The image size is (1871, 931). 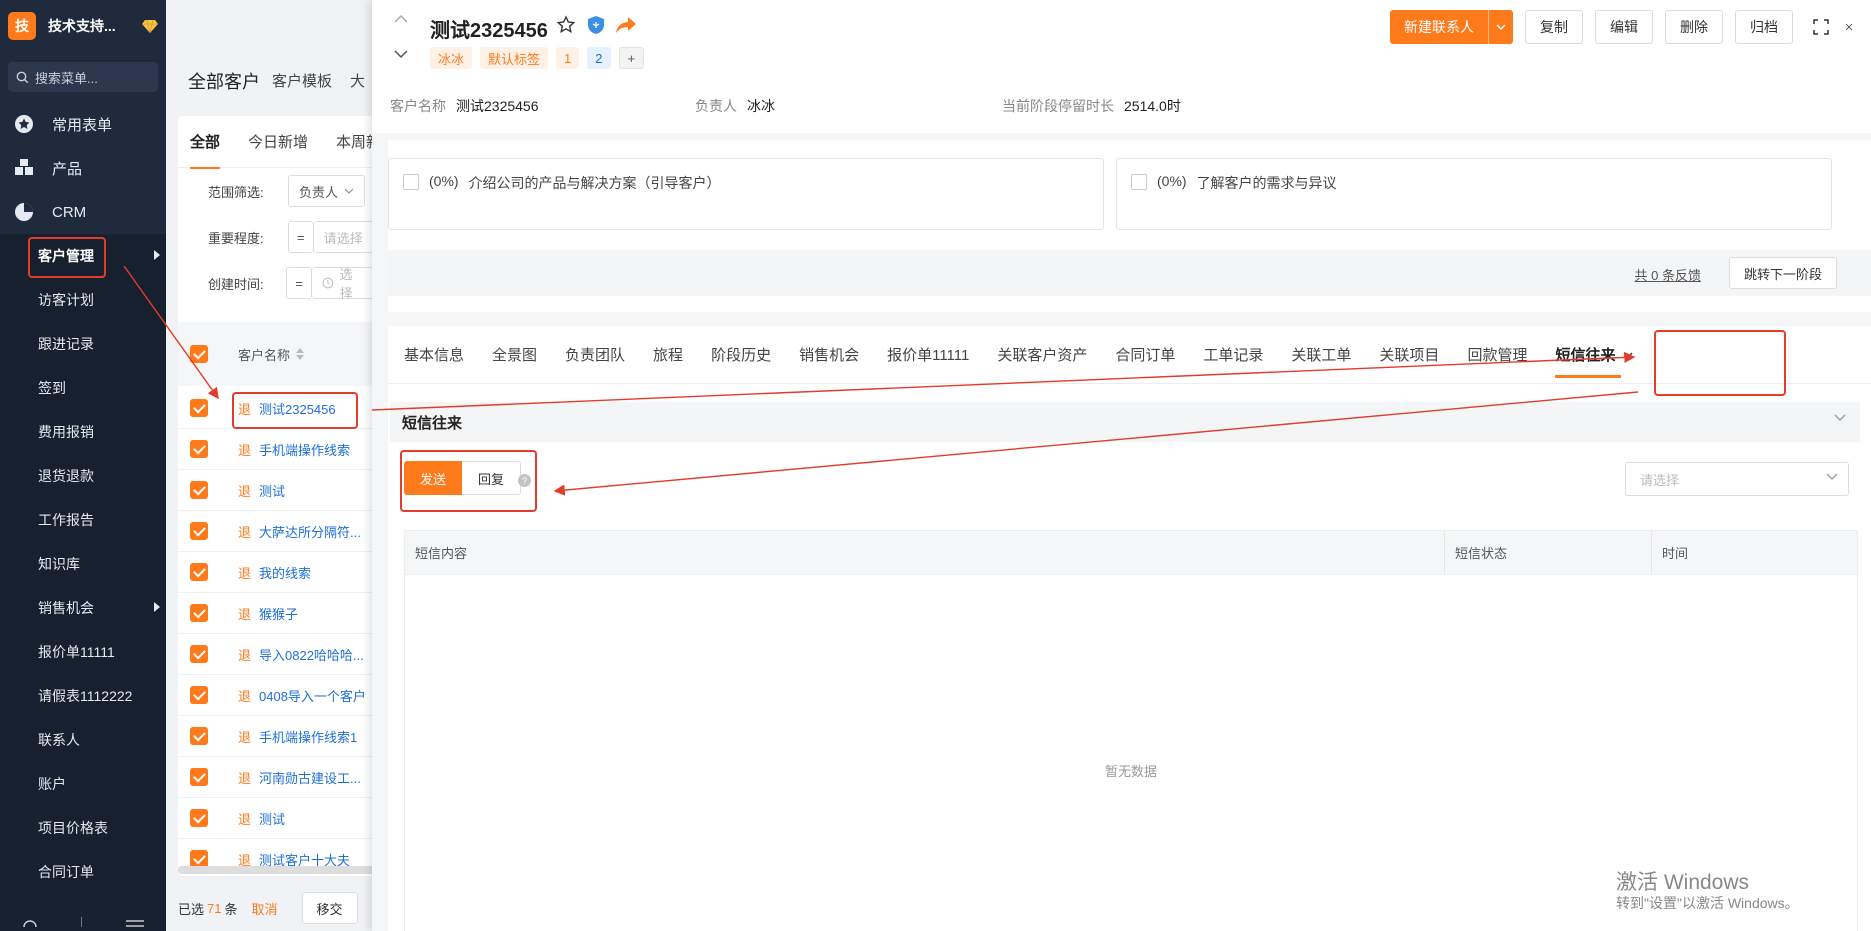 What do you see at coordinates (1821, 27) in the screenshot?
I see `fullscreen-icon` at bounding box center [1821, 27].